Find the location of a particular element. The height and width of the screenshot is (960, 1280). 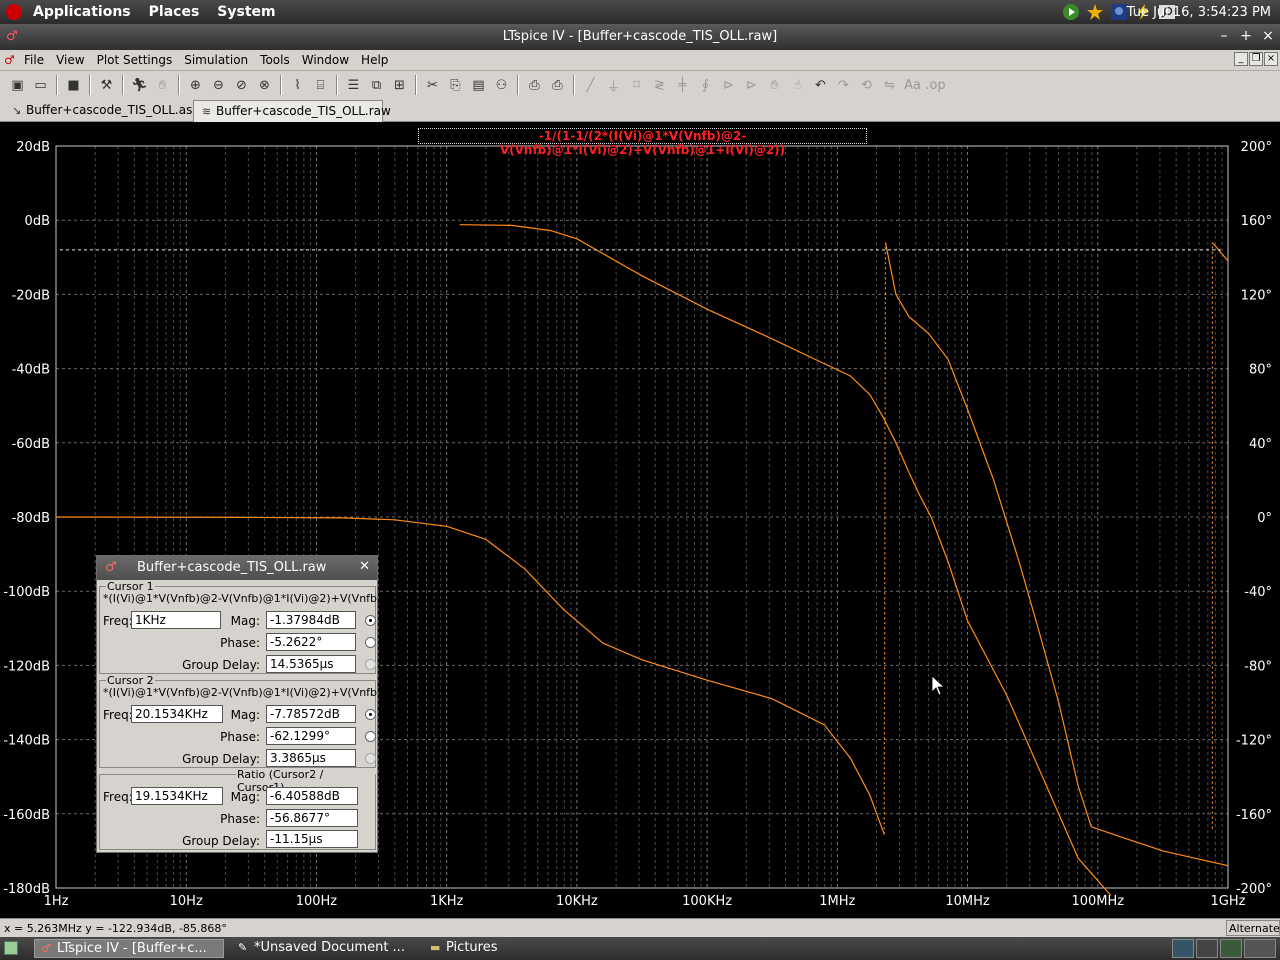

zoom-cancel-icon: ⊗ is located at coordinates (264, 85).